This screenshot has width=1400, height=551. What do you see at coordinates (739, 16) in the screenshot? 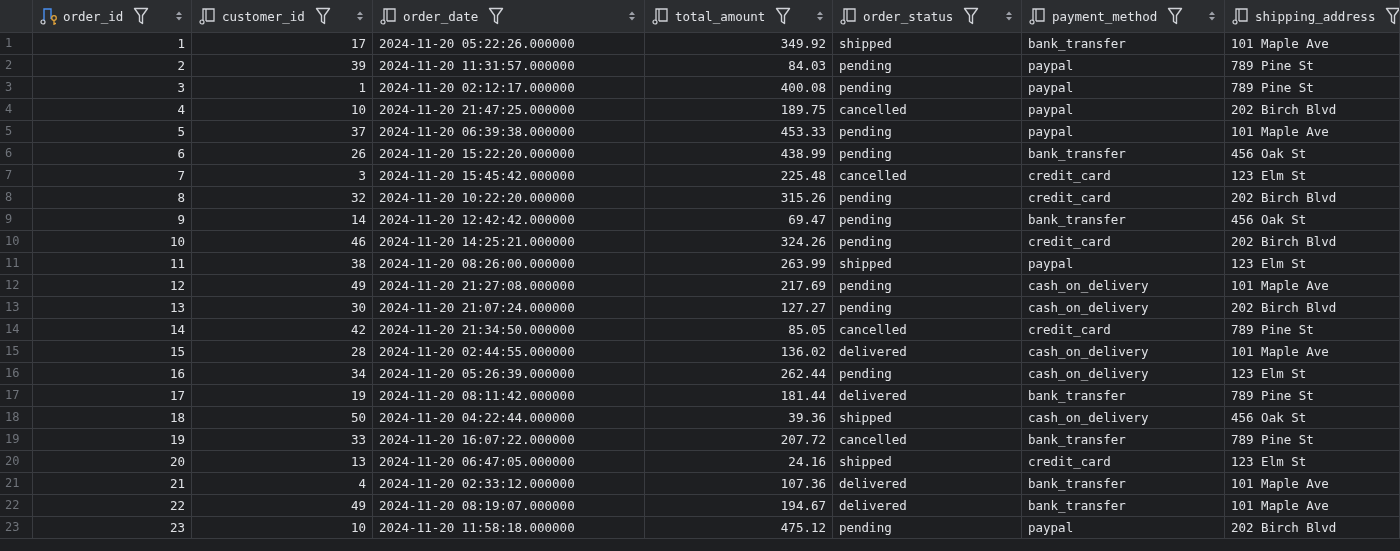
I see `column-header: total_amount` at bounding box center [739, 16].